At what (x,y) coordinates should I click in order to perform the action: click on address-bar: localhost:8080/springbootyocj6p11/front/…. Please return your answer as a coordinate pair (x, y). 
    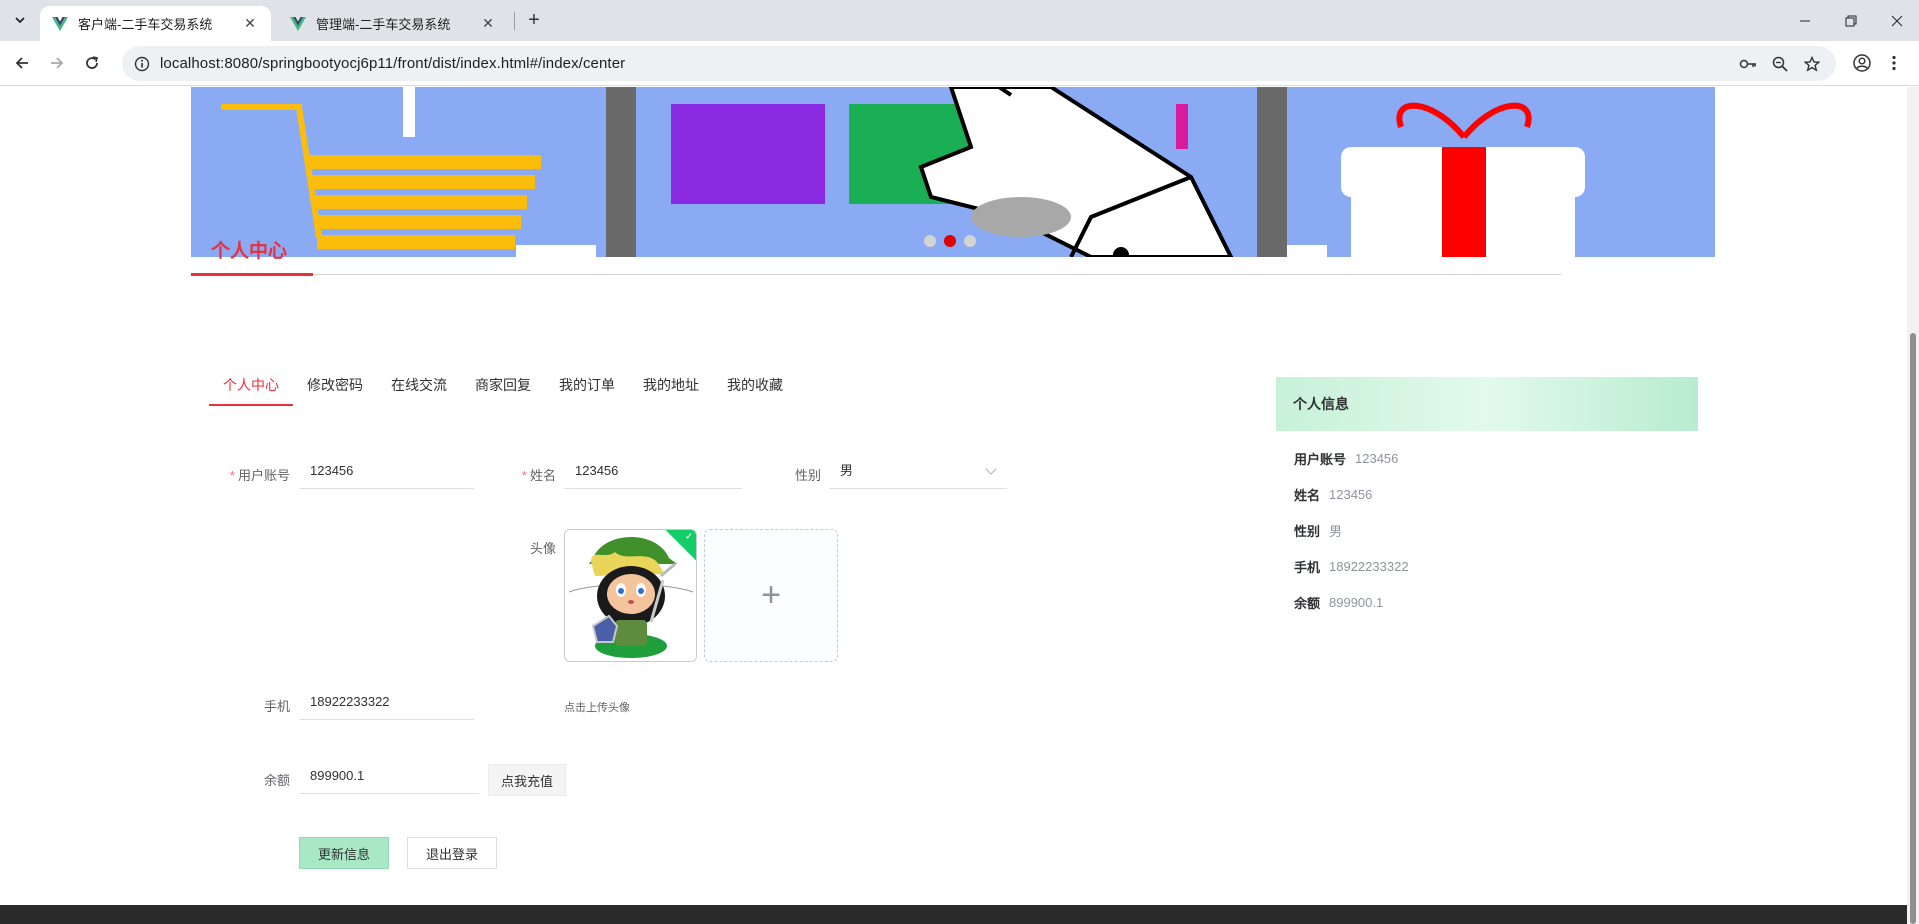
    Looking at the image, I should click on (979, 63).